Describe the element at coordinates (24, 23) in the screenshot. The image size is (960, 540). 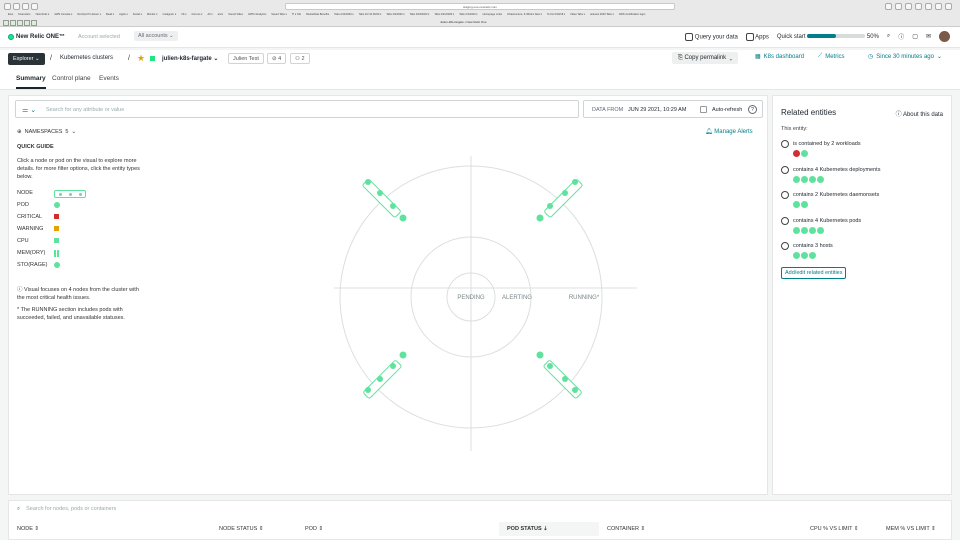
I see `pinned-tabs` at that location.